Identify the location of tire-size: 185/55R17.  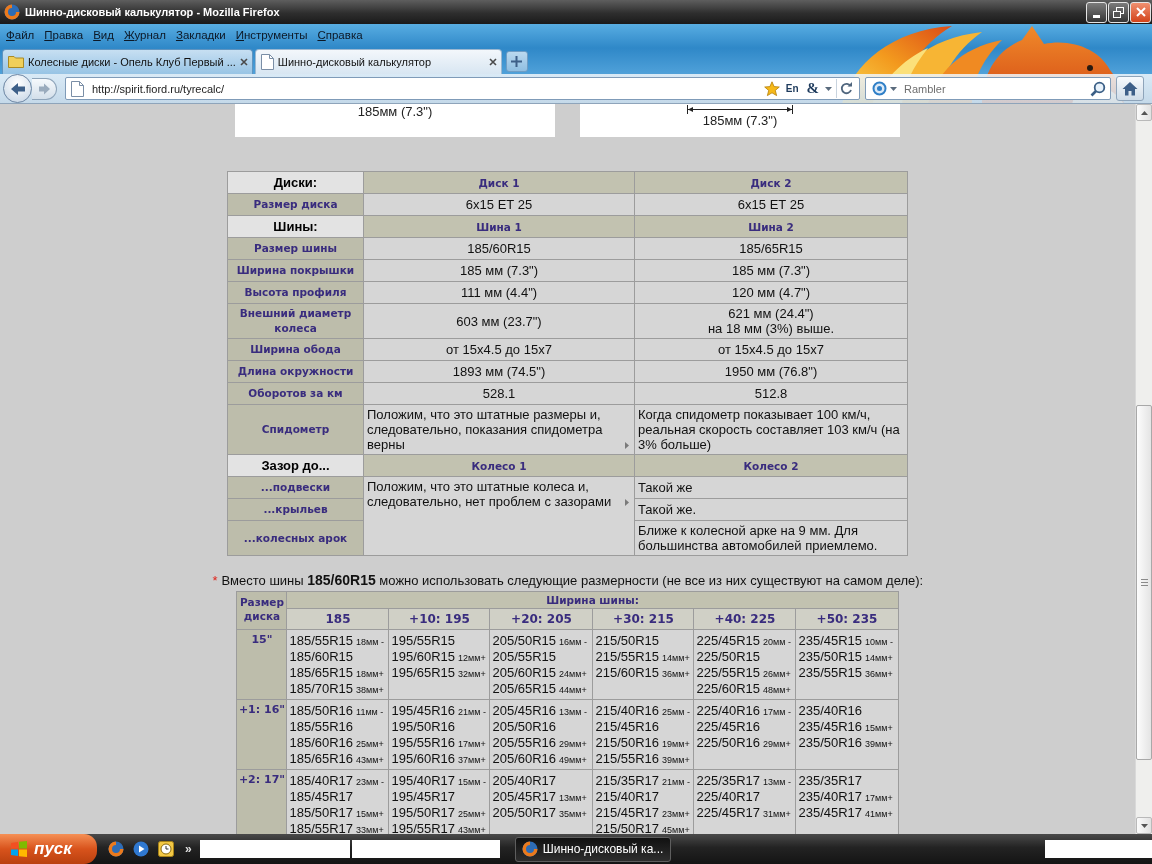
(321, 827).